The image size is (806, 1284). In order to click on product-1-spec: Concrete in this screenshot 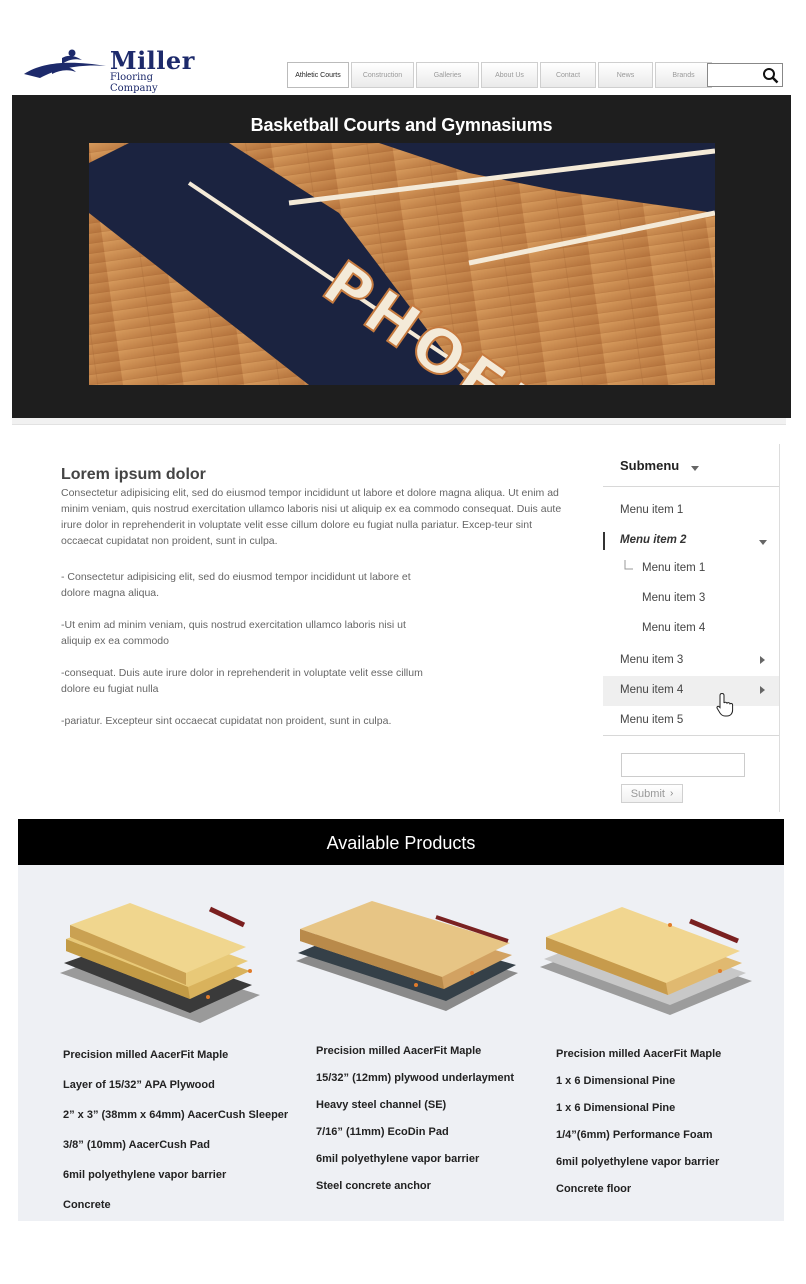, I will do `click(87, 1205)`.